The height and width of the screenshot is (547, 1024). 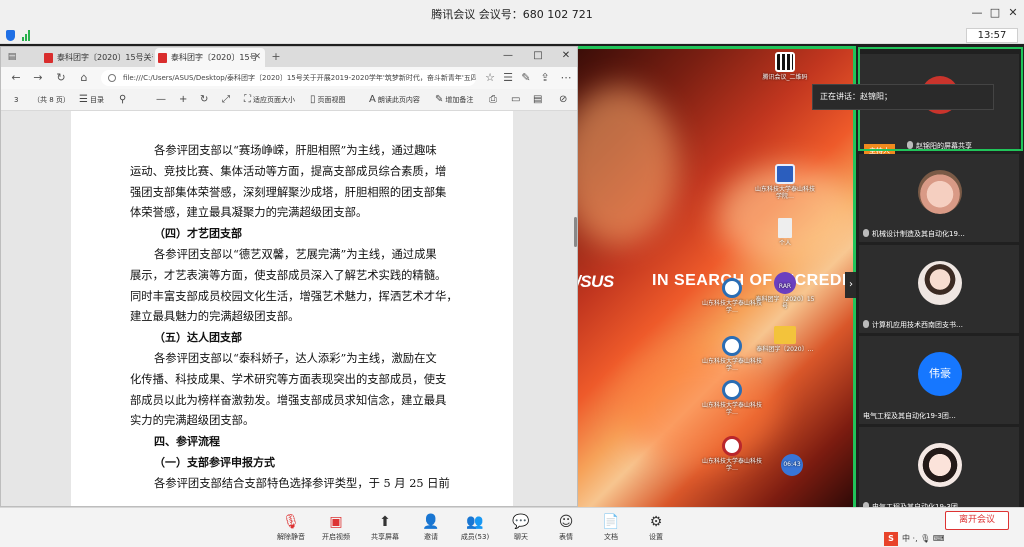 I want to click on settings-label: 设置, so click(x=656, y=537).